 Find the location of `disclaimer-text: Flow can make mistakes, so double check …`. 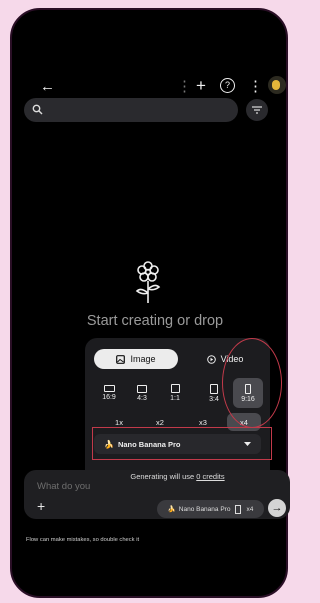

disclaimer-text: Flow can make mistakes, so double check … is located at coordinates (83, 540).